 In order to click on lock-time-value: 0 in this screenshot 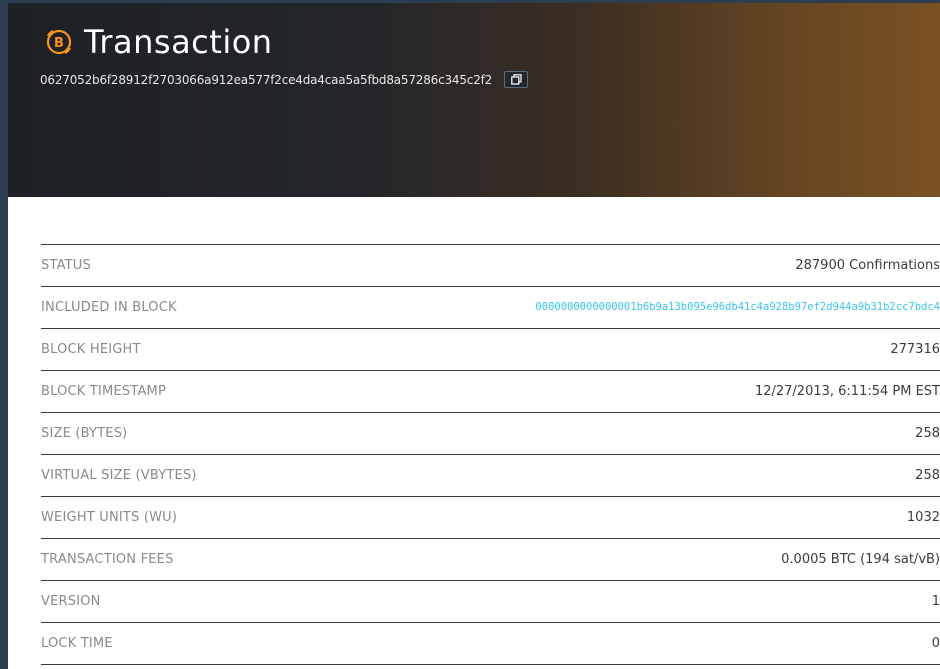, I will do `click(935, 643)`.